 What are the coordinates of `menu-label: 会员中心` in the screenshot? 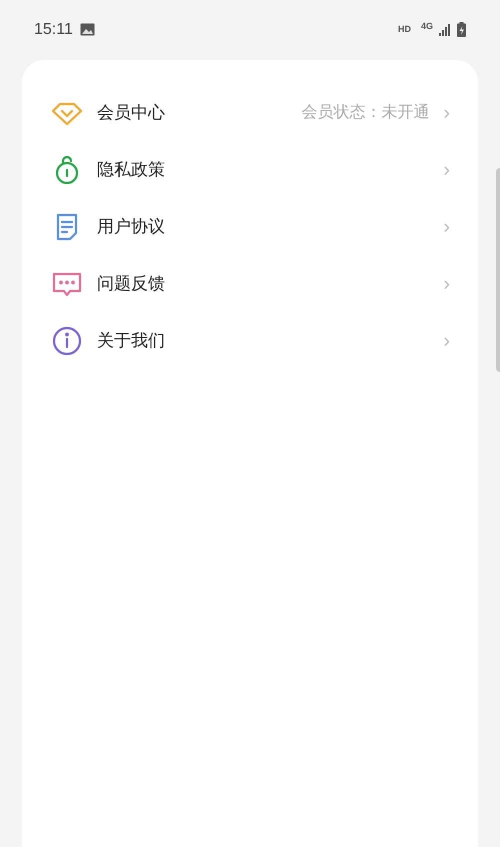 It's located at (131, 113).